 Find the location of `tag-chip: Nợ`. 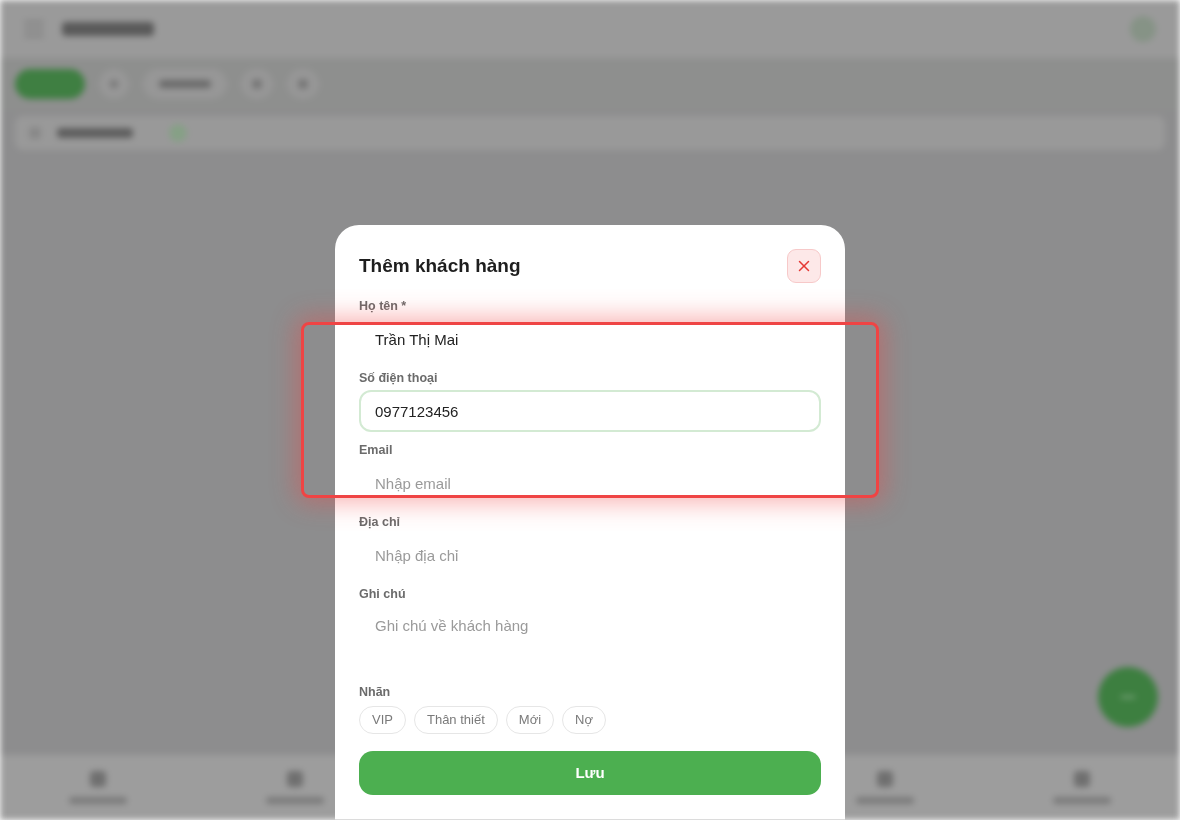

tag-chip: Nợ is located at coordinates (584, 720).